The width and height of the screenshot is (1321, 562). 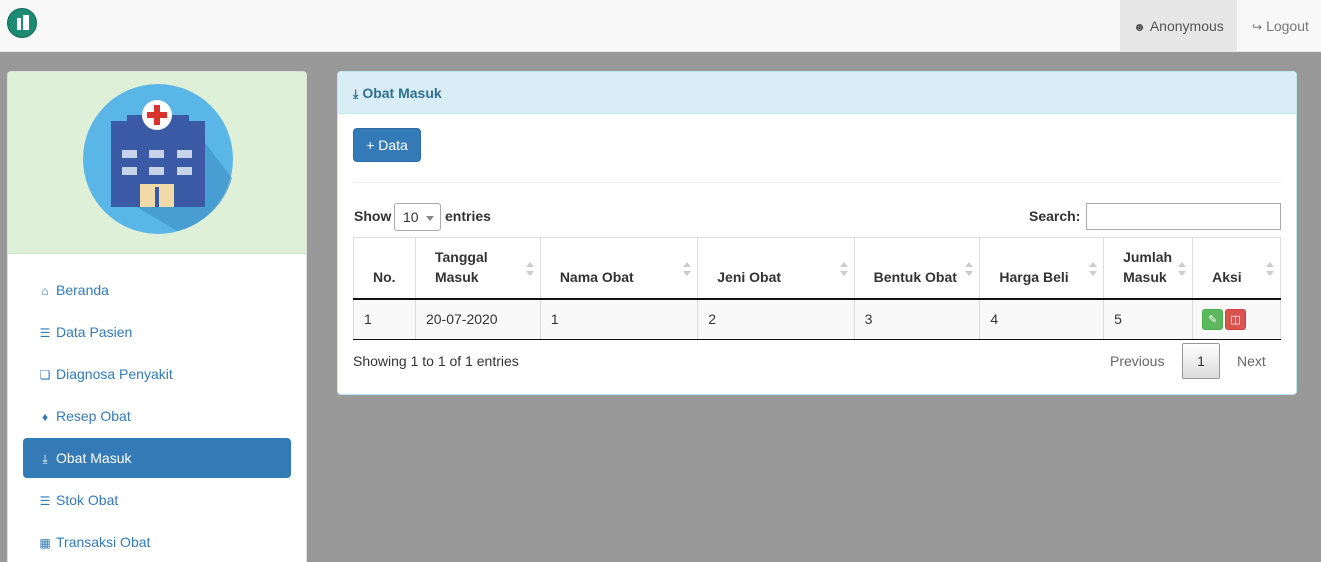 What do you see at coordinates (411, 217) in the screenshot?
I see `page-length-value: 10` at bounding box center [411, 217].